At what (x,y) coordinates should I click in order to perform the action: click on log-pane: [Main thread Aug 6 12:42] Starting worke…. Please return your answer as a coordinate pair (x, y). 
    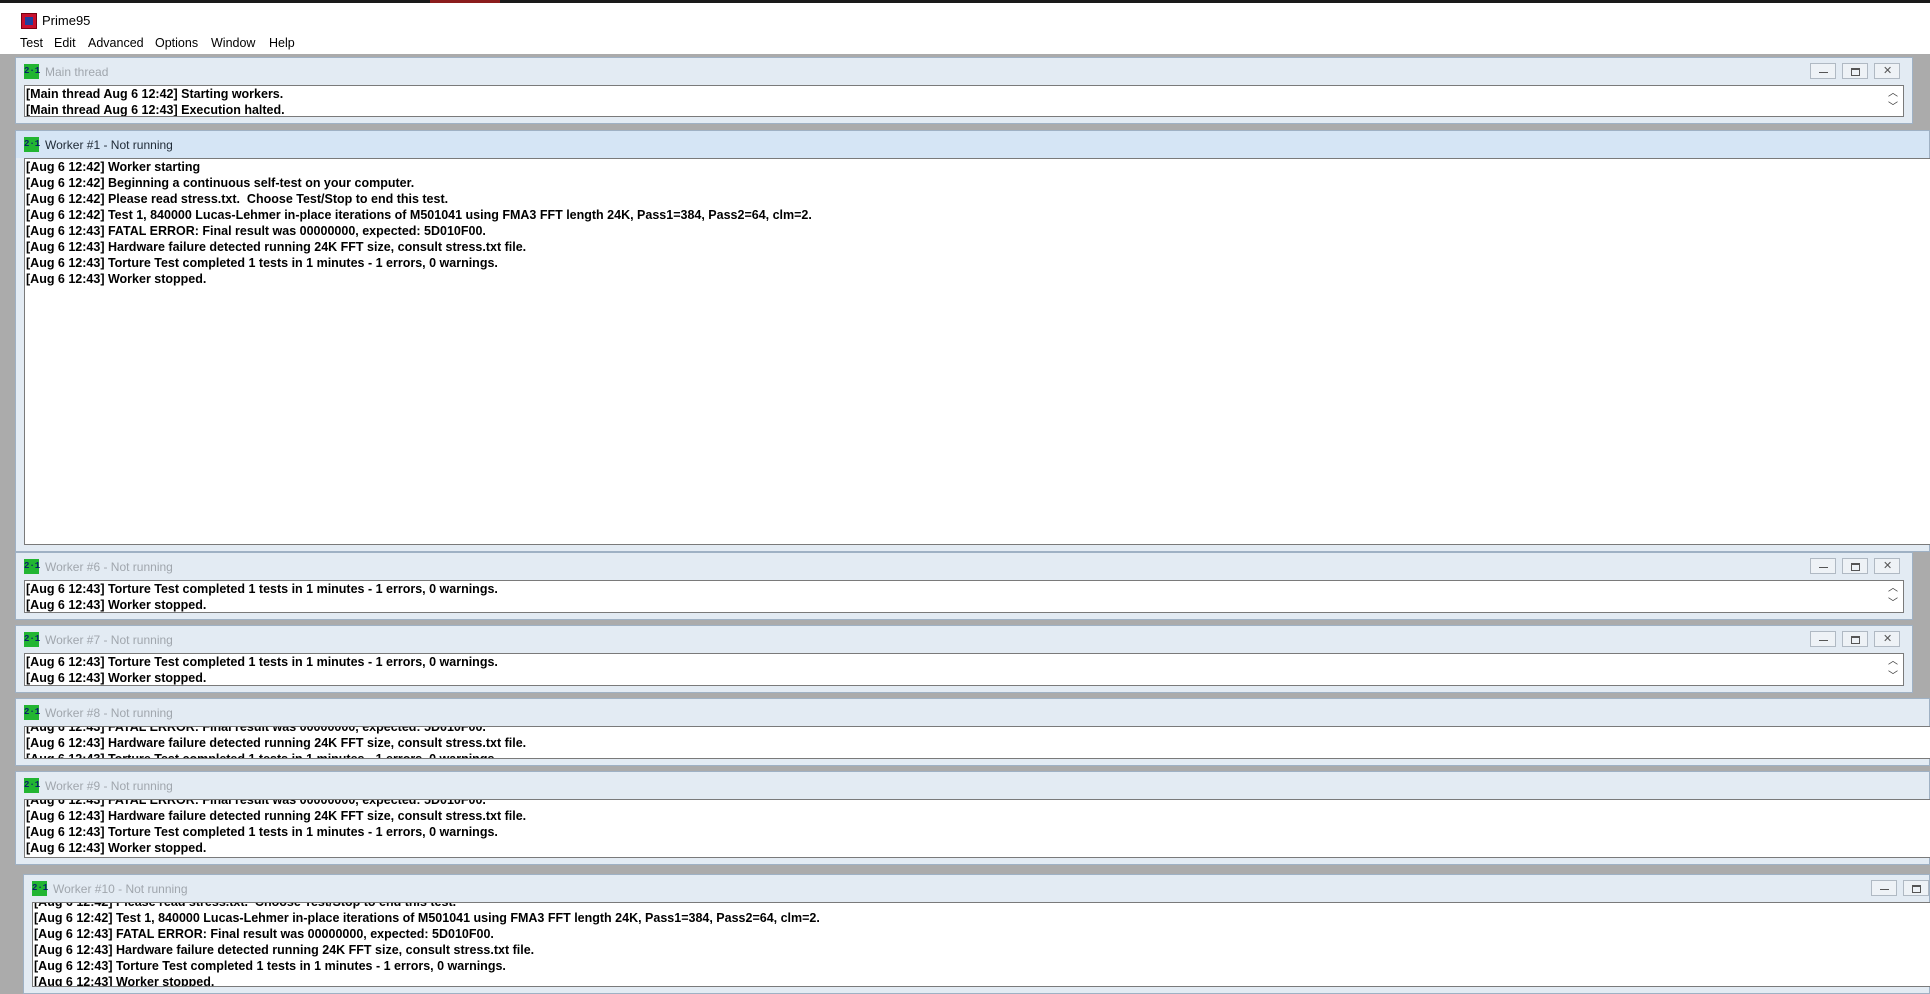
    Looking at the image, I should click on (964, 101).